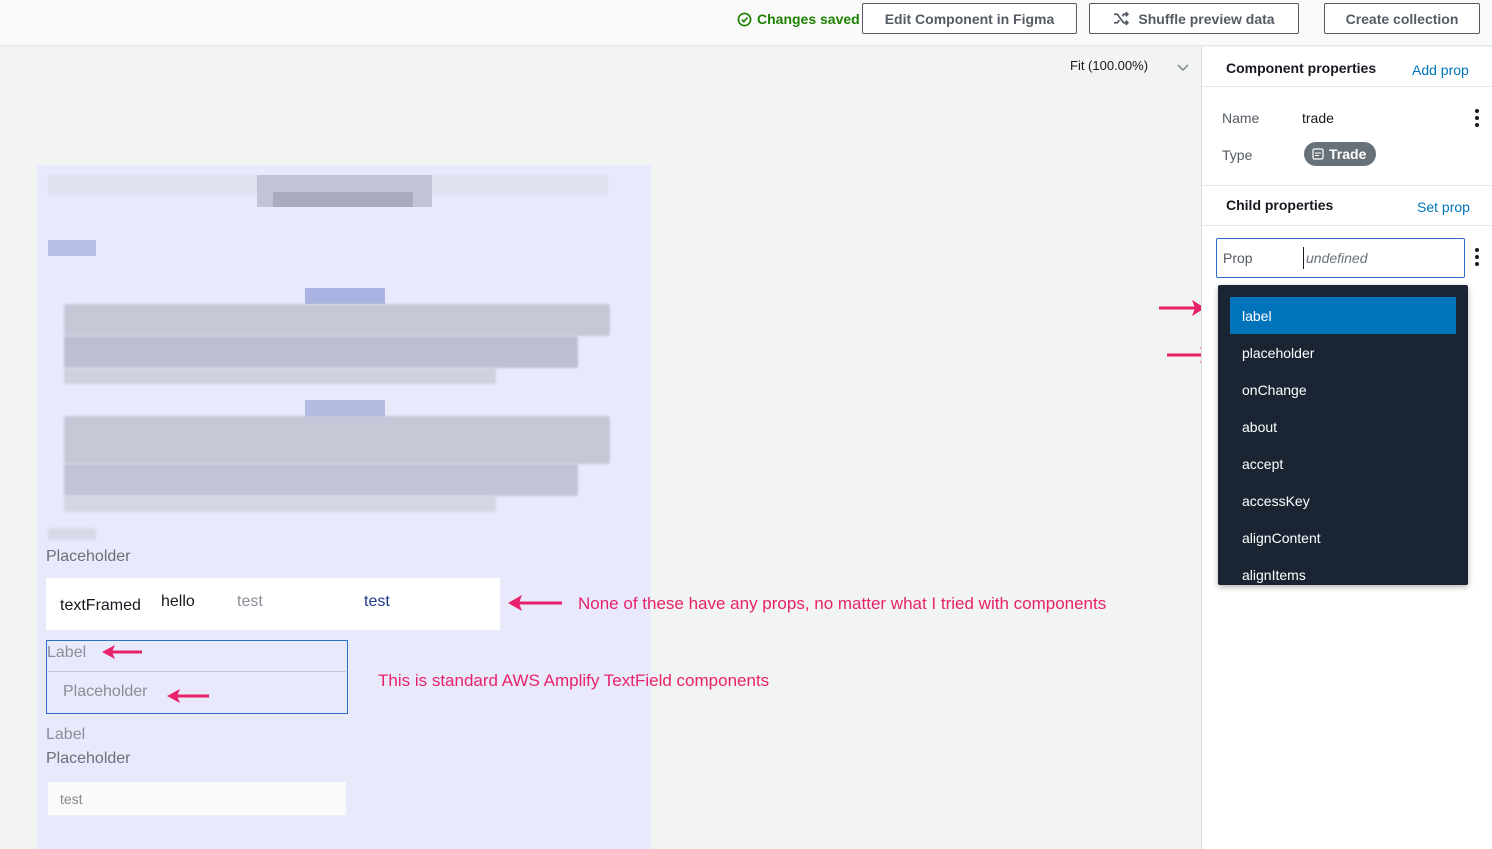 The width and height of the screenshot is (1492, 849). What do you see at coordinates (1348, 154) in the screenshot?
I see `type-badge-label: Trade` at bounding box center [1348, 154].